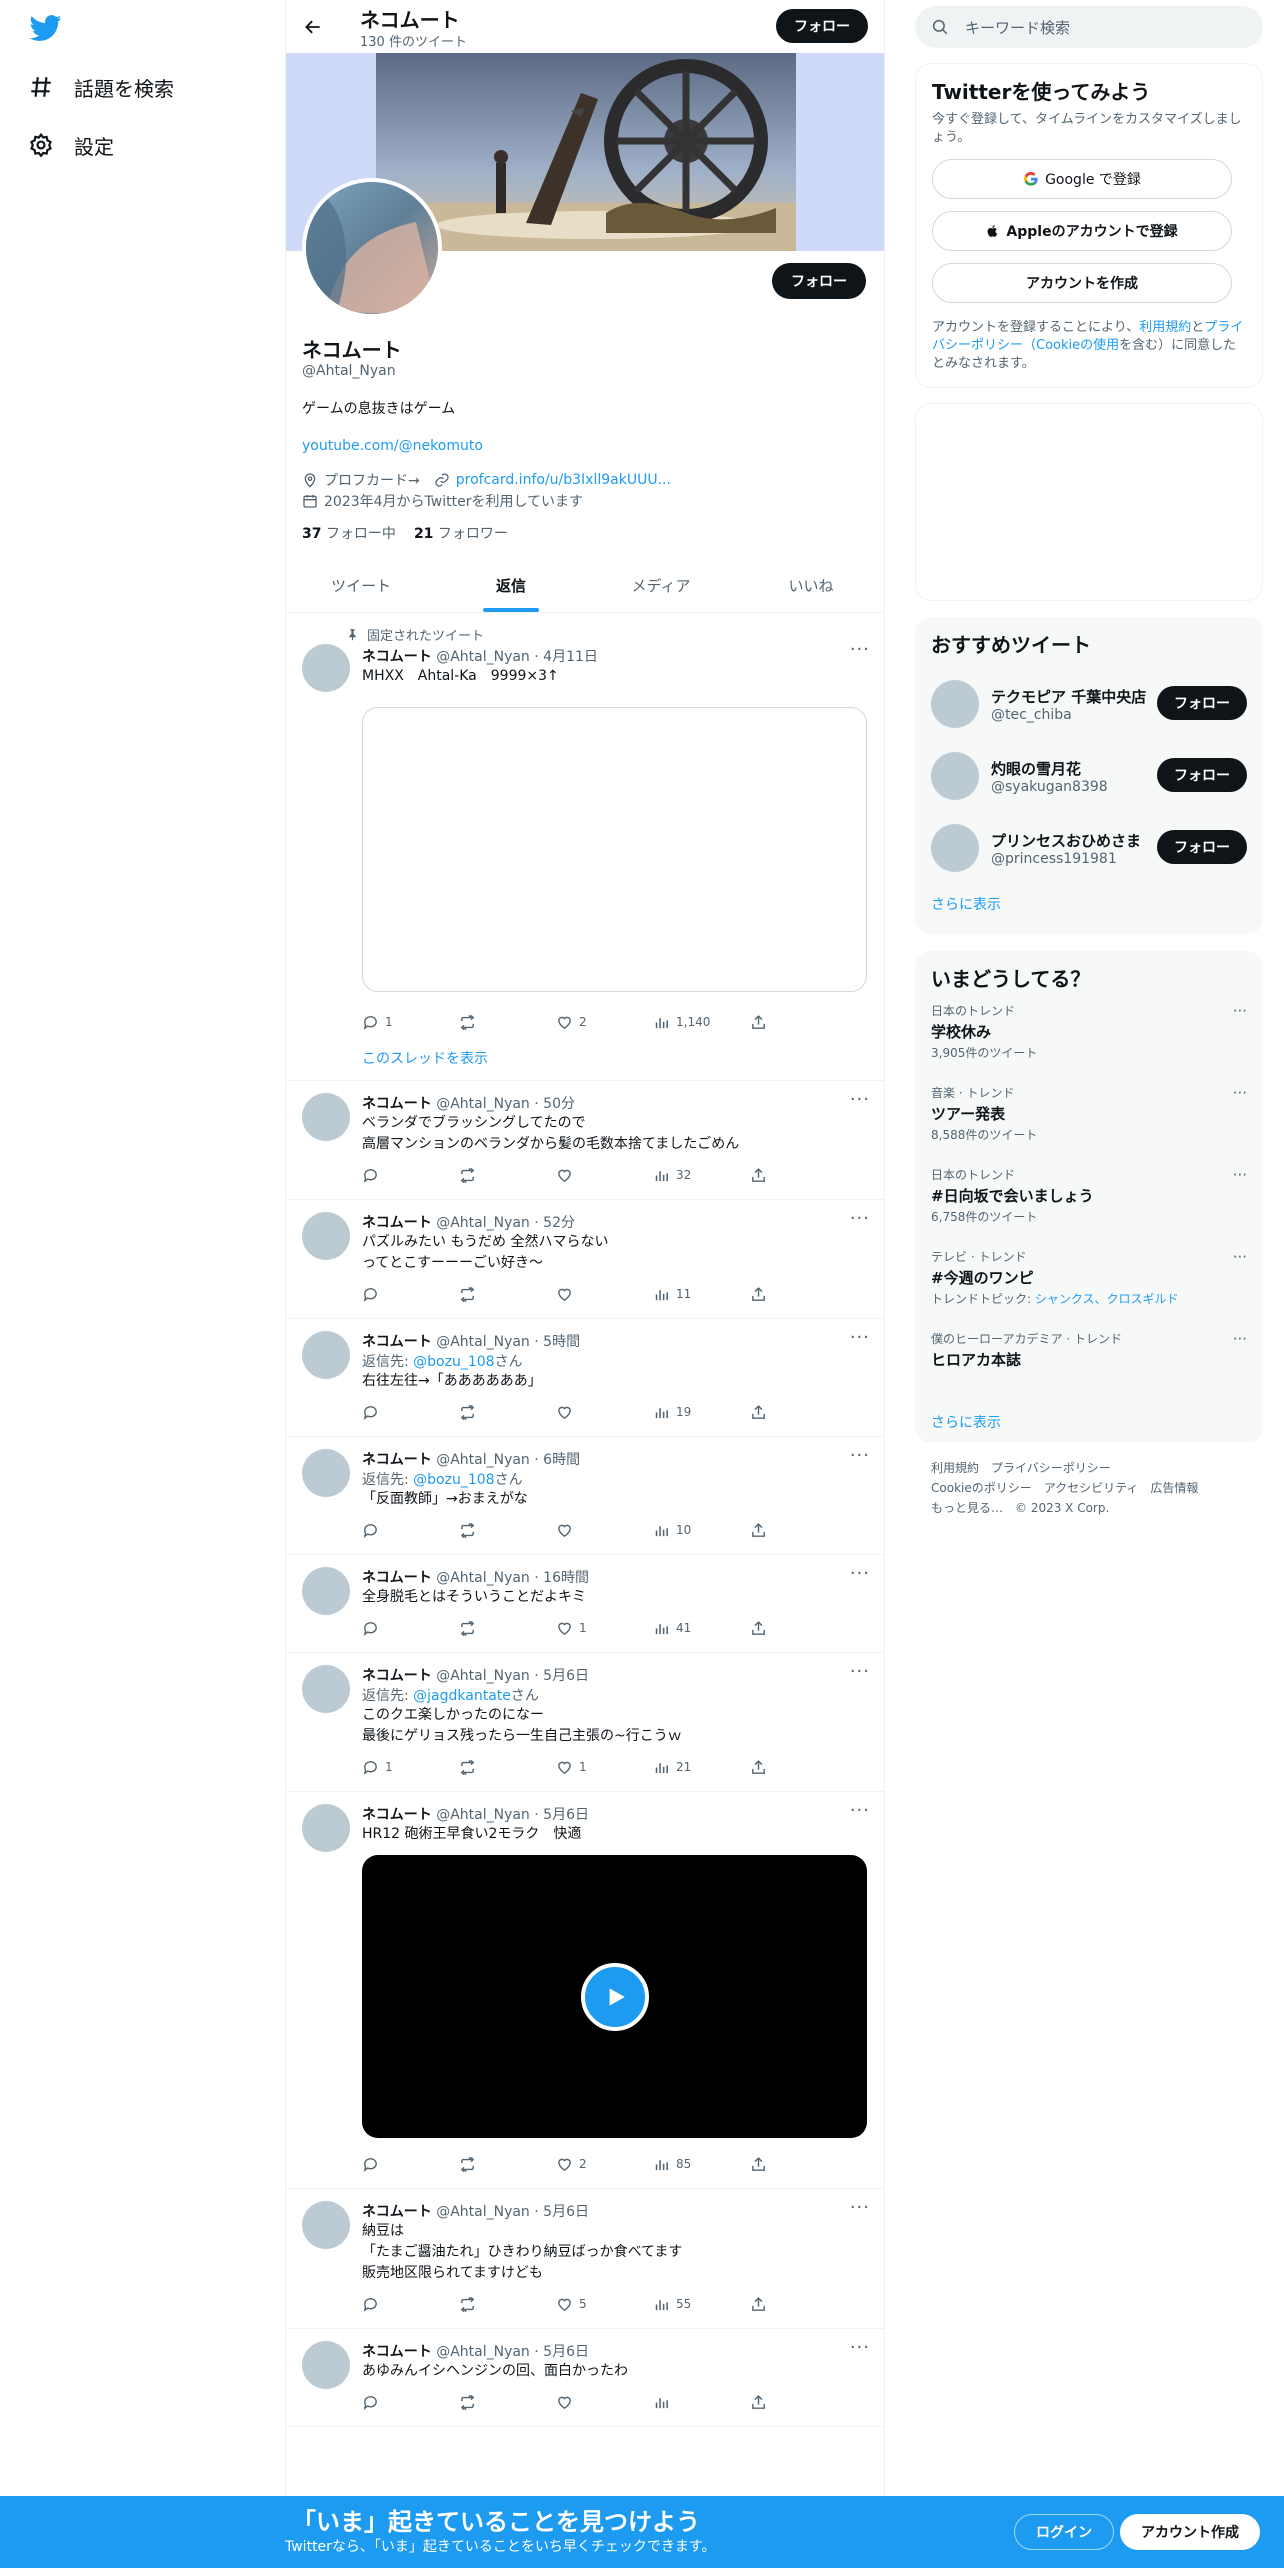 This screenshot has width=1284, height=2568. Describe the element at coordinates (1089, 27) in the screenshot. I see `search-box: キーワード検索` at that location.